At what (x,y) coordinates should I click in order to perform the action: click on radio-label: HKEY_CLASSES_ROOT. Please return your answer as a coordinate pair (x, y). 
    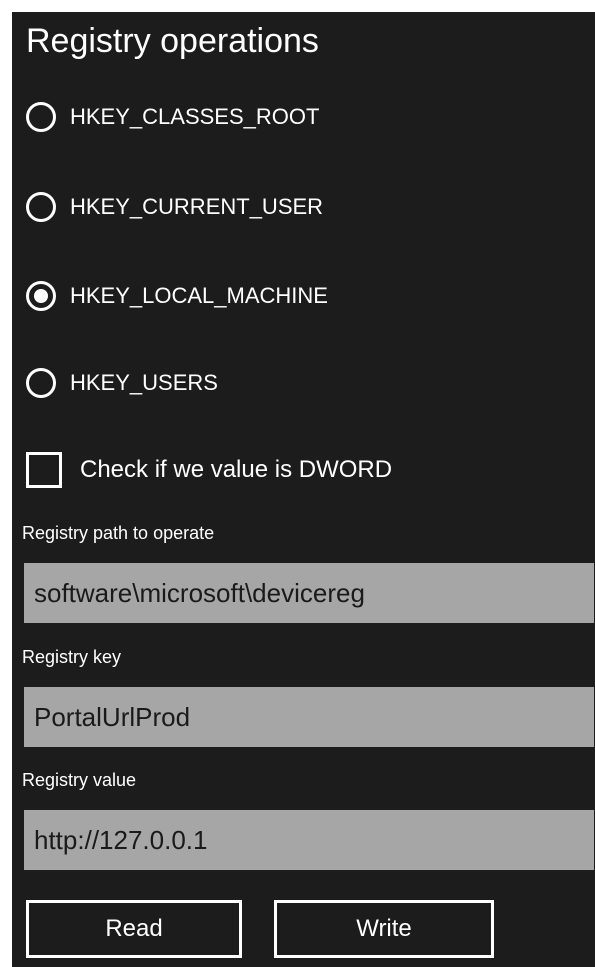
    Looking at the image, I should click on (195, 116).